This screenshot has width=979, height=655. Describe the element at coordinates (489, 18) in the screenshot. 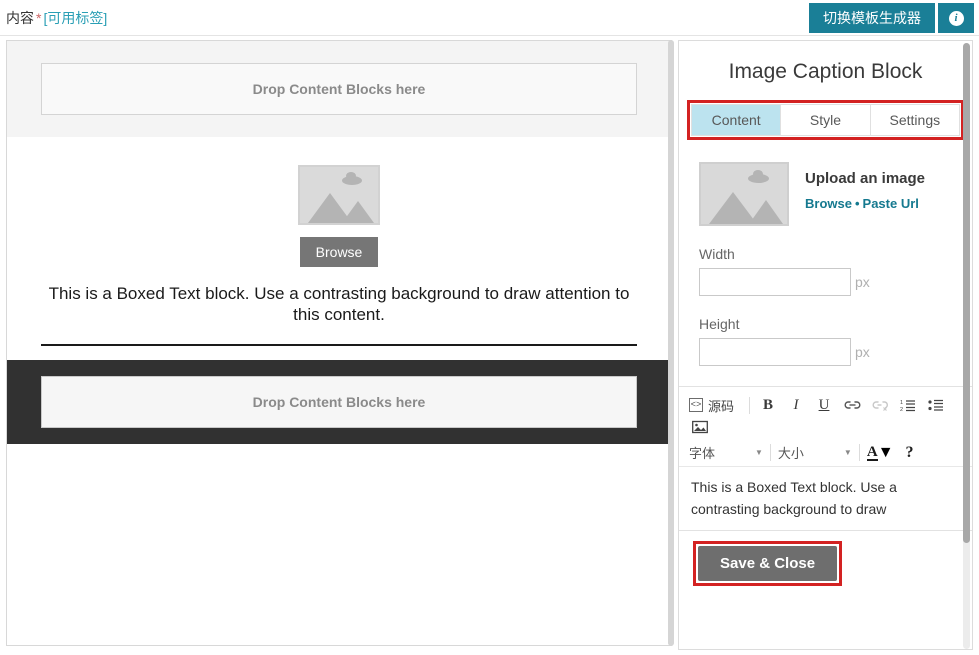

I see `top-bar: 内容 * [可用标签] 切换模板生成器 i` at that location.